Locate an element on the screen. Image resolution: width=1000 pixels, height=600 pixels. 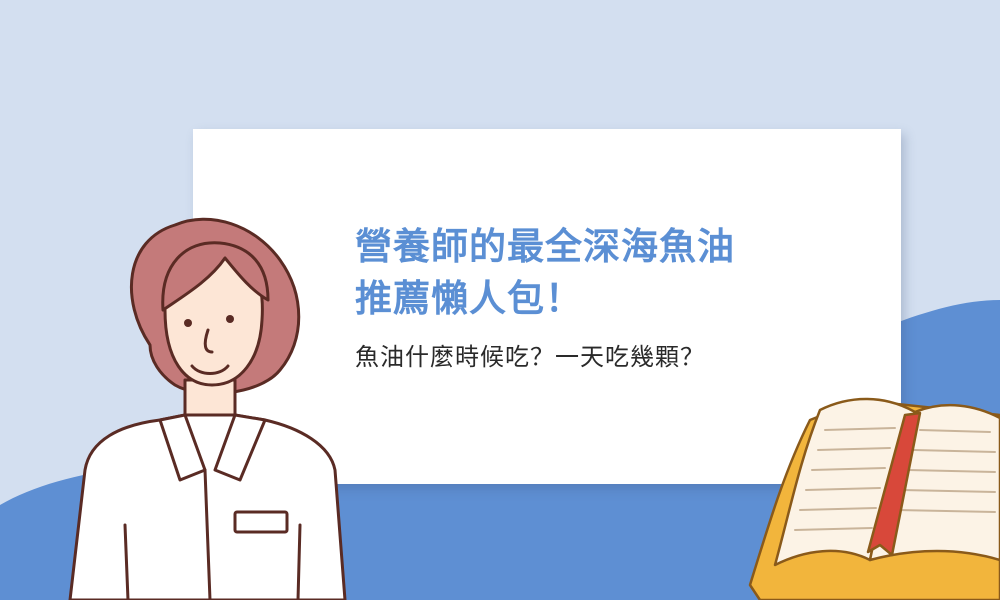
open-book is located at coordinates (874, 498).